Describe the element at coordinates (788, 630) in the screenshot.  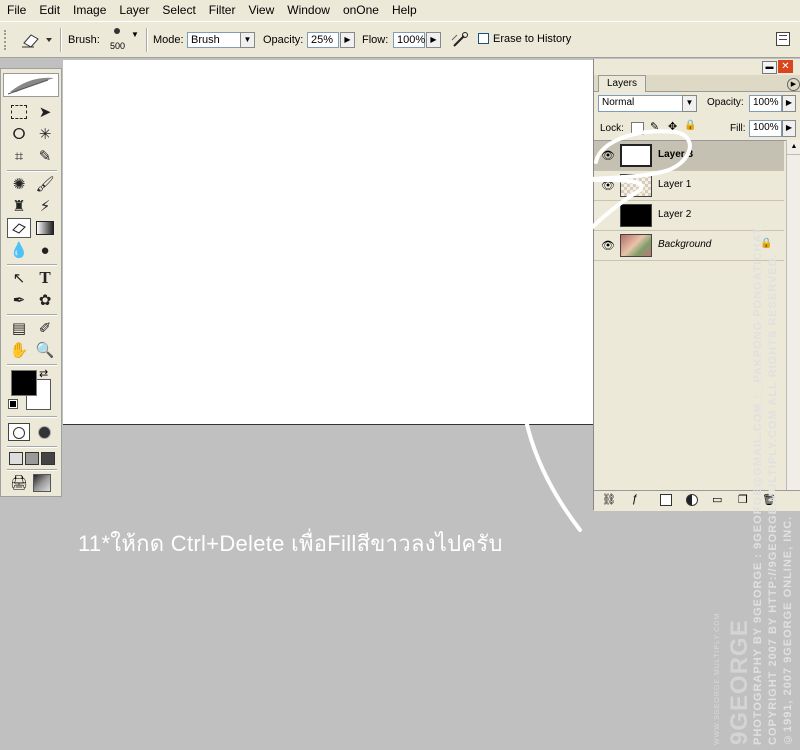
I see `watermark-line-3: ©1991, 2007 9GEORGE ONLINE, INC.` at that location.